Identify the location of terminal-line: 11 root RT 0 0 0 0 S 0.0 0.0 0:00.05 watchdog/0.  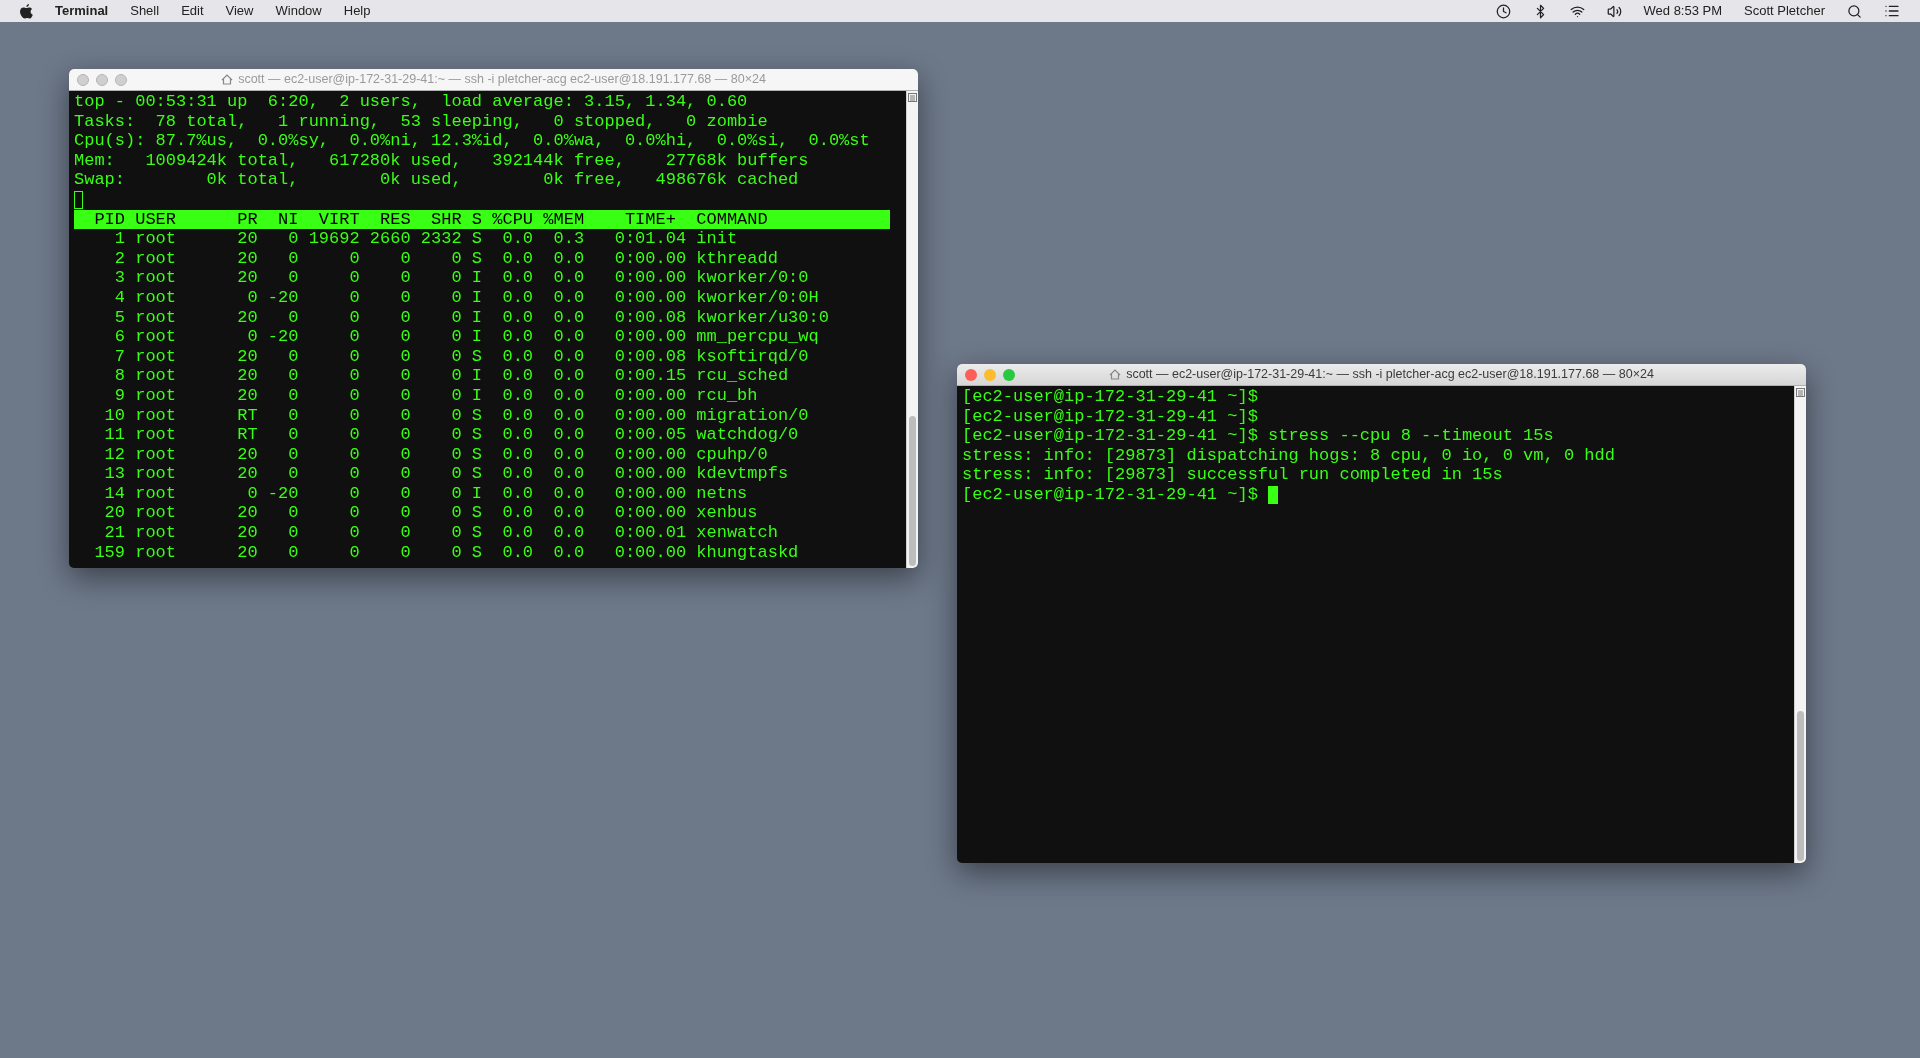
(451, 435).